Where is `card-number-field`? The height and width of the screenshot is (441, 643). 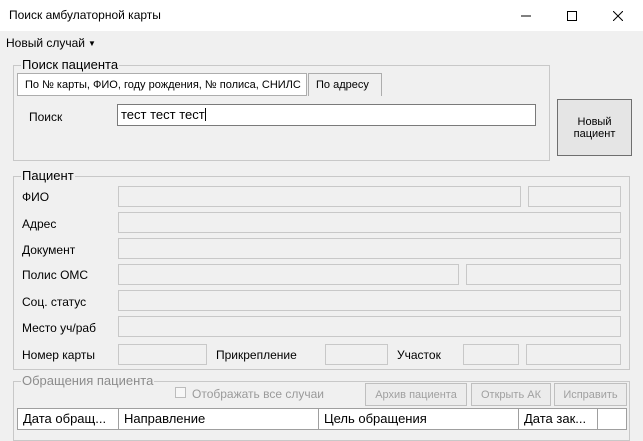
card-number-field is located at coordinates (162, 354).